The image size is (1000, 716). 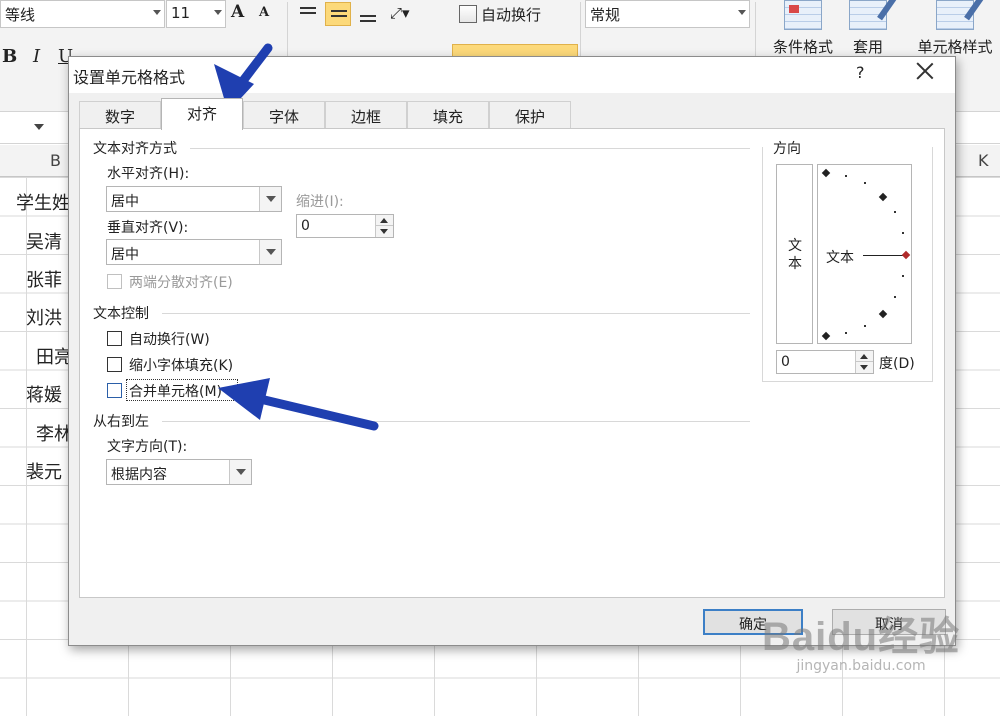 What do you see at coordinates (176, 392) in the screenshot?
I see `merge-cells-label: 合并单元格(M)` at bounding box center [176, 392].